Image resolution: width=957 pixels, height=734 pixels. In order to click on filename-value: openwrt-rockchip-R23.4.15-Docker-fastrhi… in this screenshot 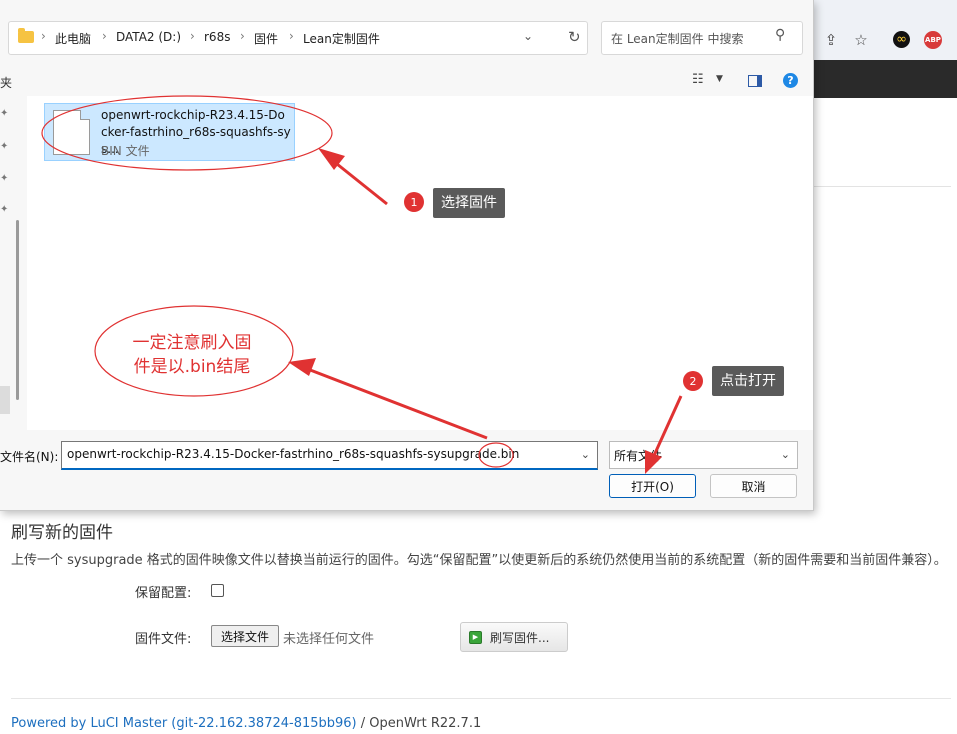, I will do `click(293, 454)`.